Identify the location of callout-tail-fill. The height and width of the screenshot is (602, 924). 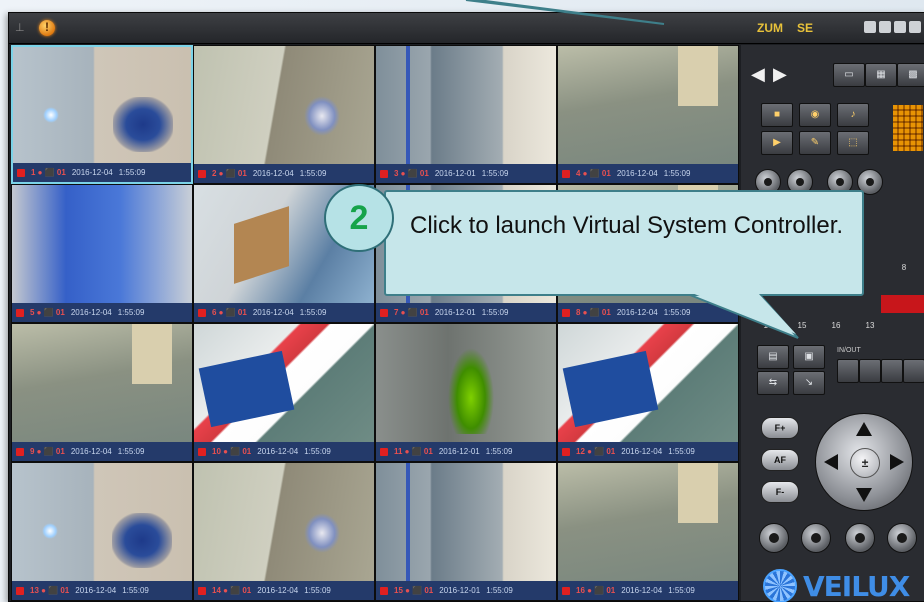
(744, 313).